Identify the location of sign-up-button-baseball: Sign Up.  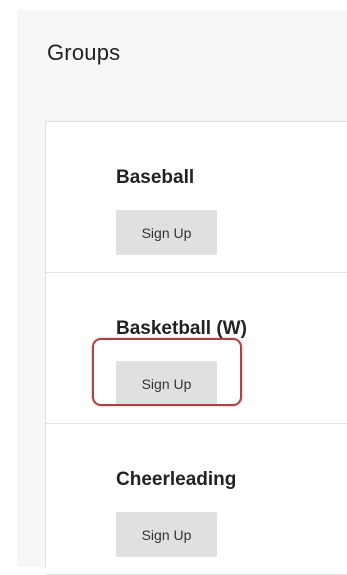
(166, 232).